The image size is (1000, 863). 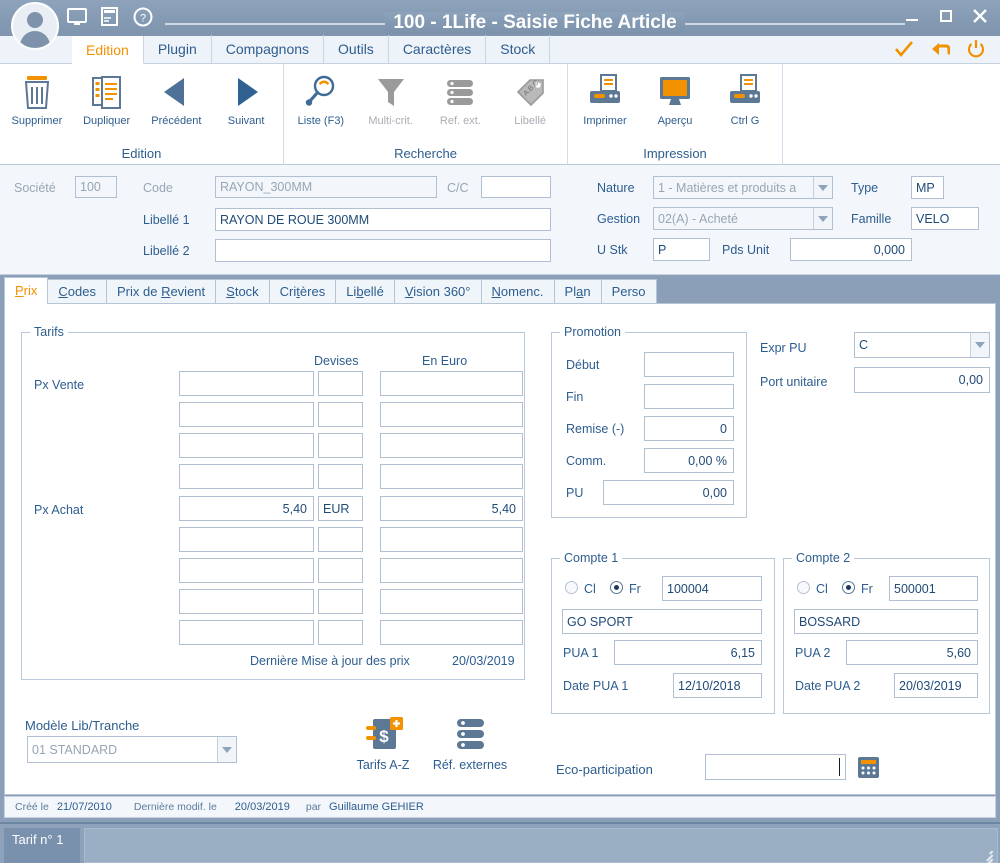 I want to click on ribbon-button-ctrlg: Ctrl G, so click(x=745, y=98).